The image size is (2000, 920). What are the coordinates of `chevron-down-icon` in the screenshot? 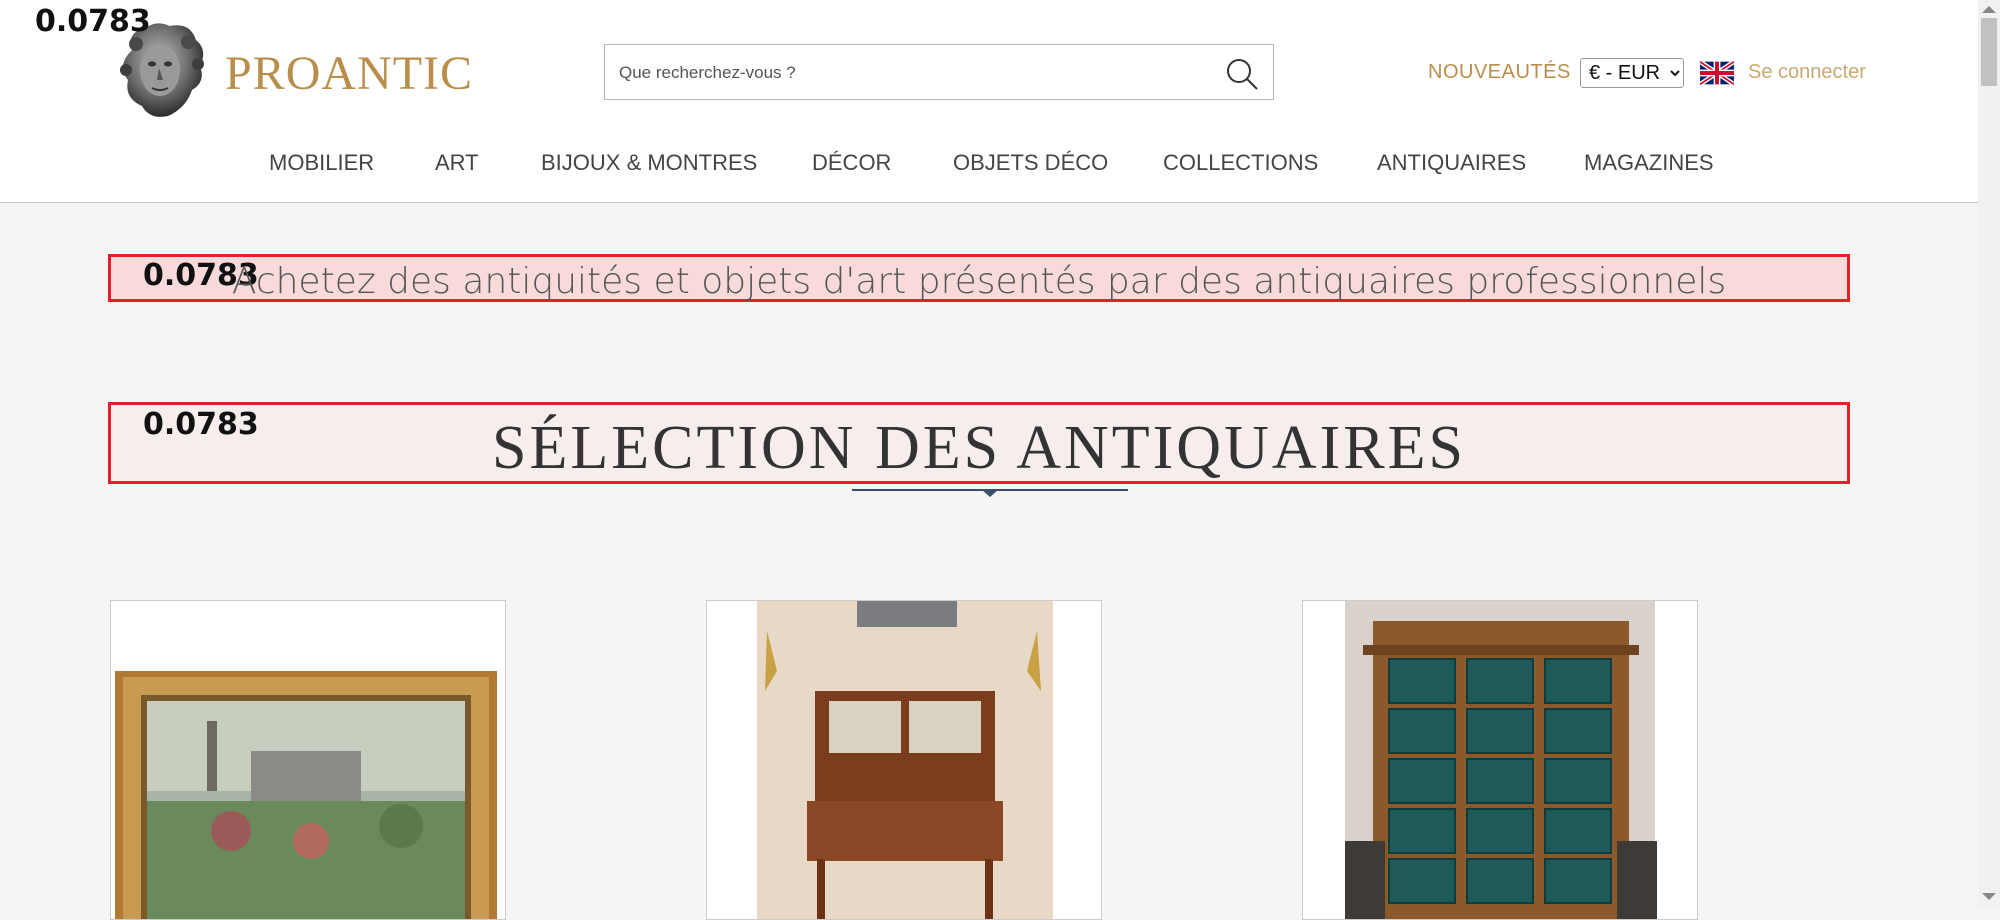 It's located at (990, 493).